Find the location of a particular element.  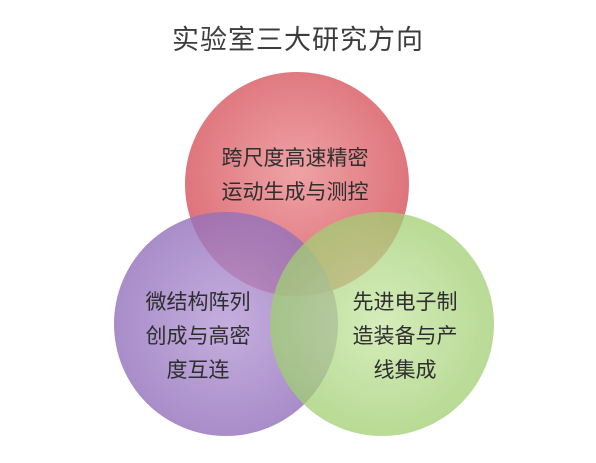

circle-left-line-2: 创成与高密 is located at coordinates (198, 336).